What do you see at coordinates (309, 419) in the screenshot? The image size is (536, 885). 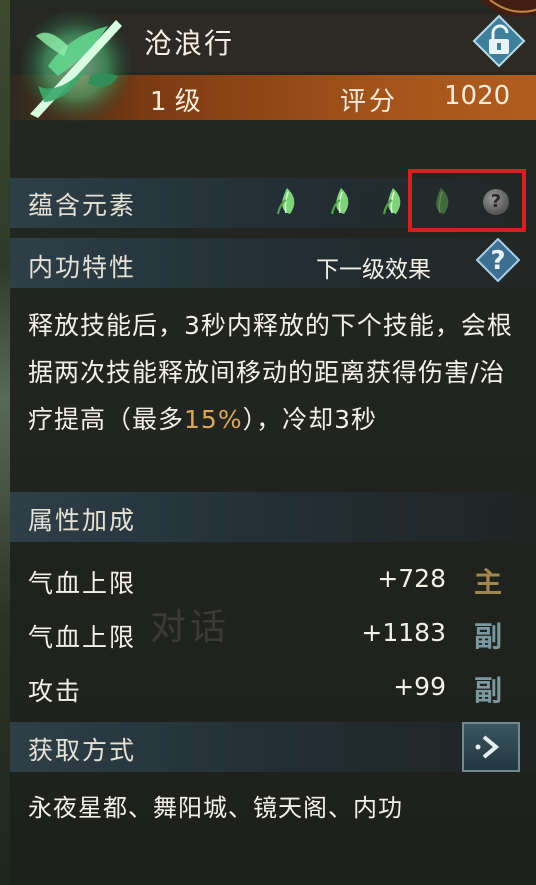 I see `description-tail: ），冷却3秒` at bounding box center [309, 419].